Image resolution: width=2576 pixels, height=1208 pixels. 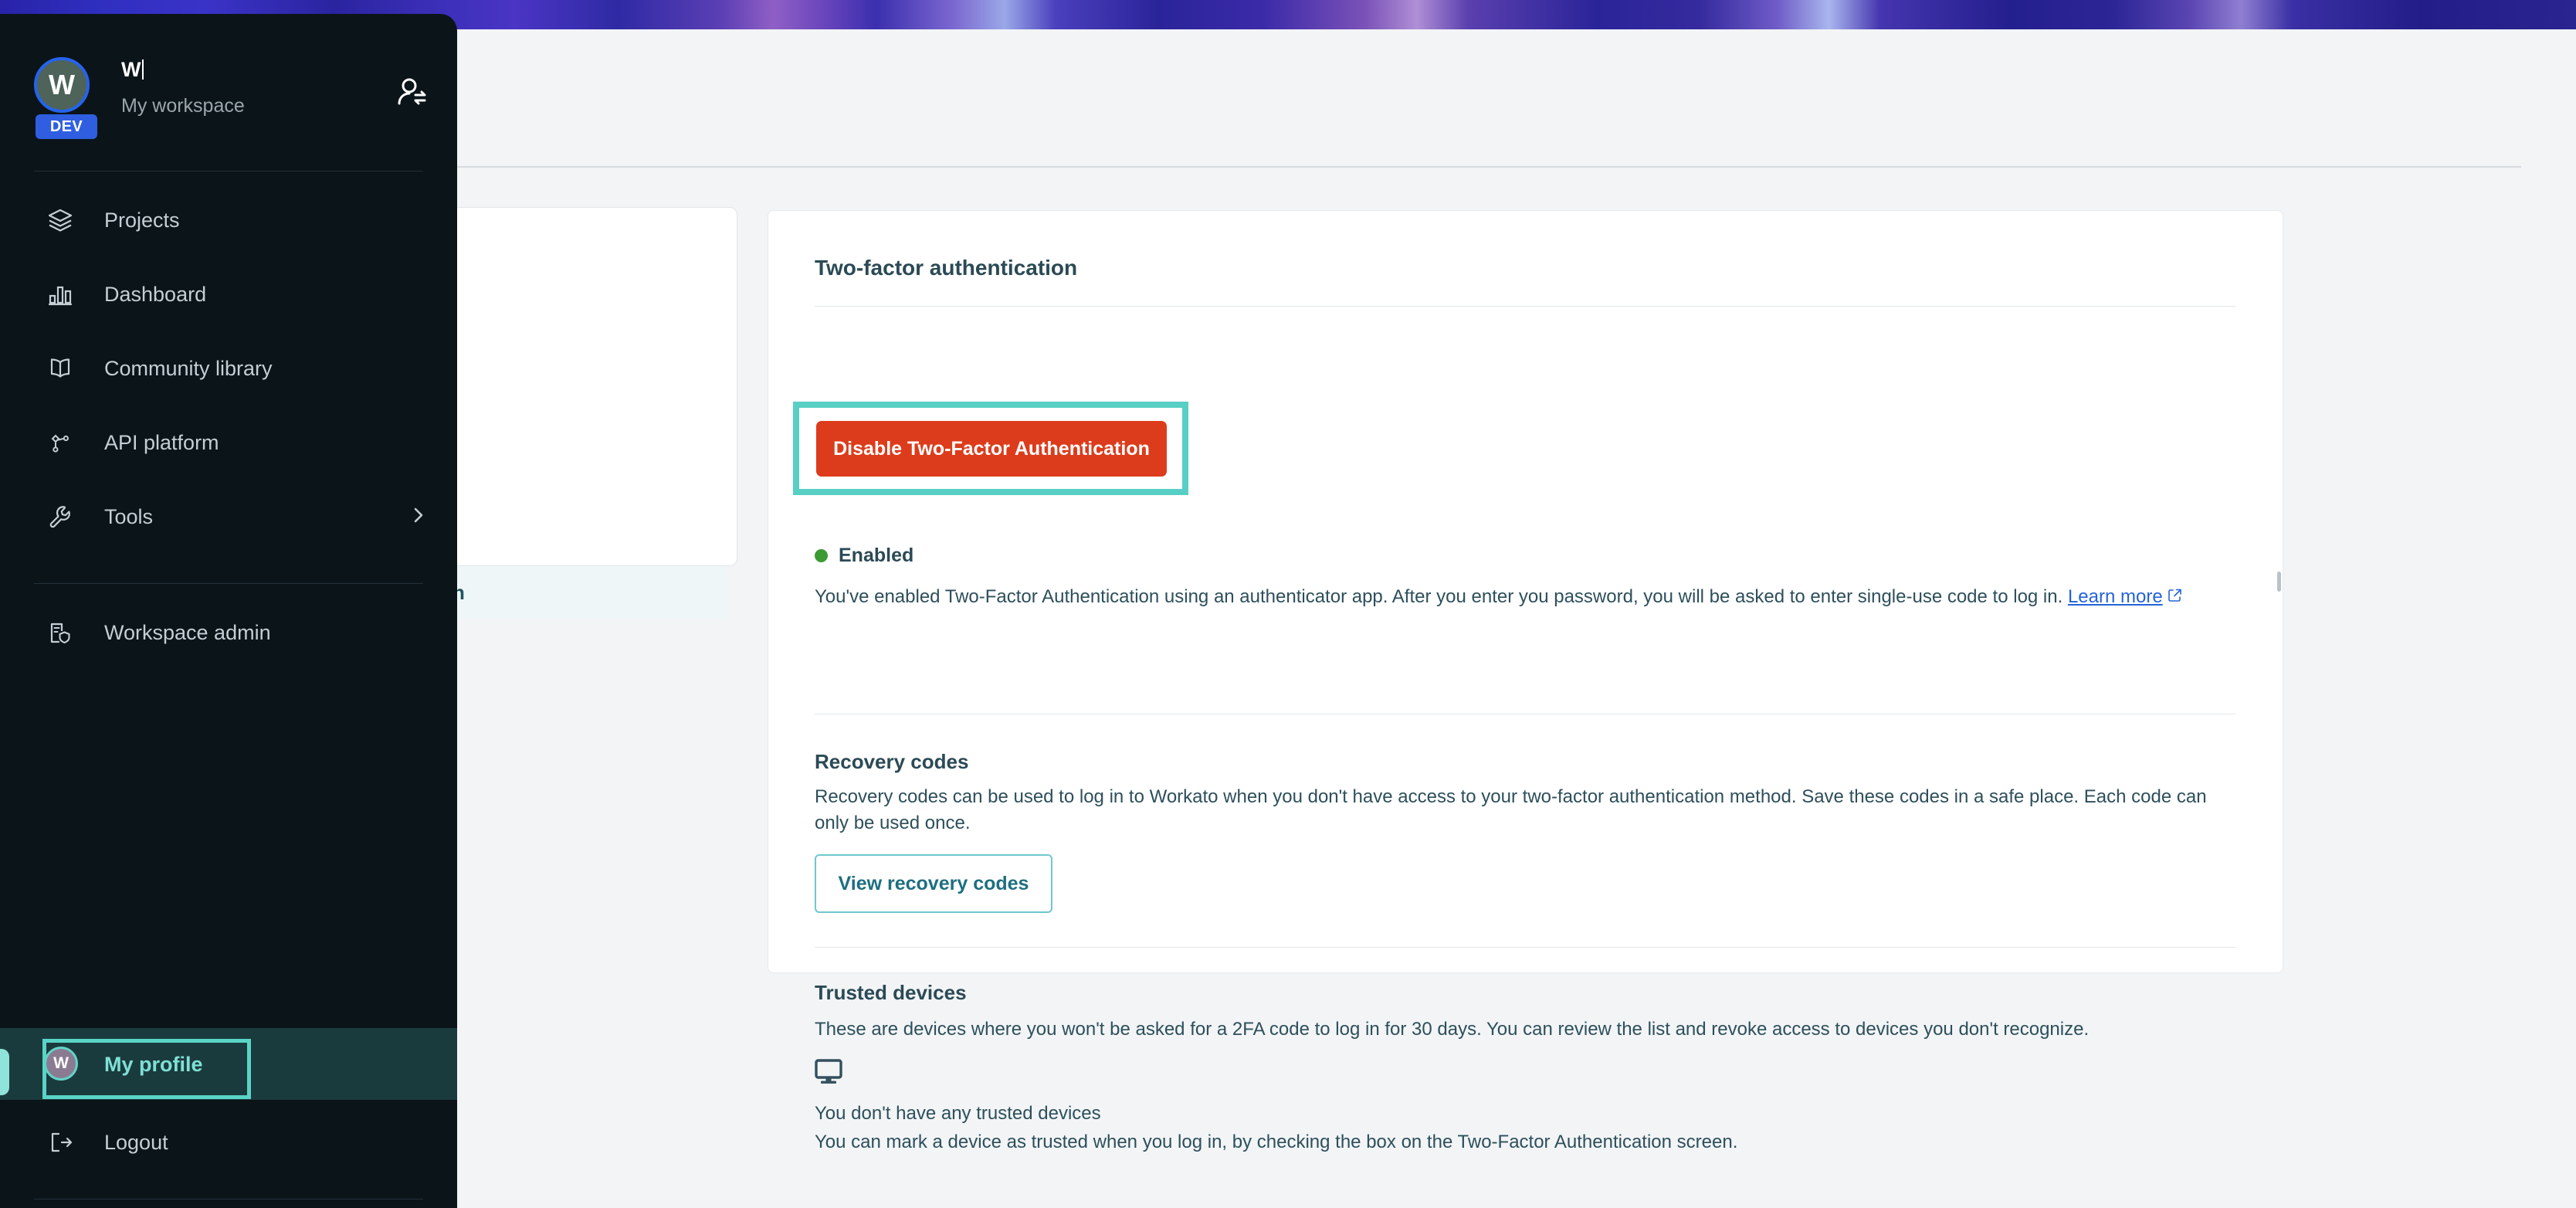 I want to click on sidebar-item-my-profile: W My profile, so click(x=228, y=1064).